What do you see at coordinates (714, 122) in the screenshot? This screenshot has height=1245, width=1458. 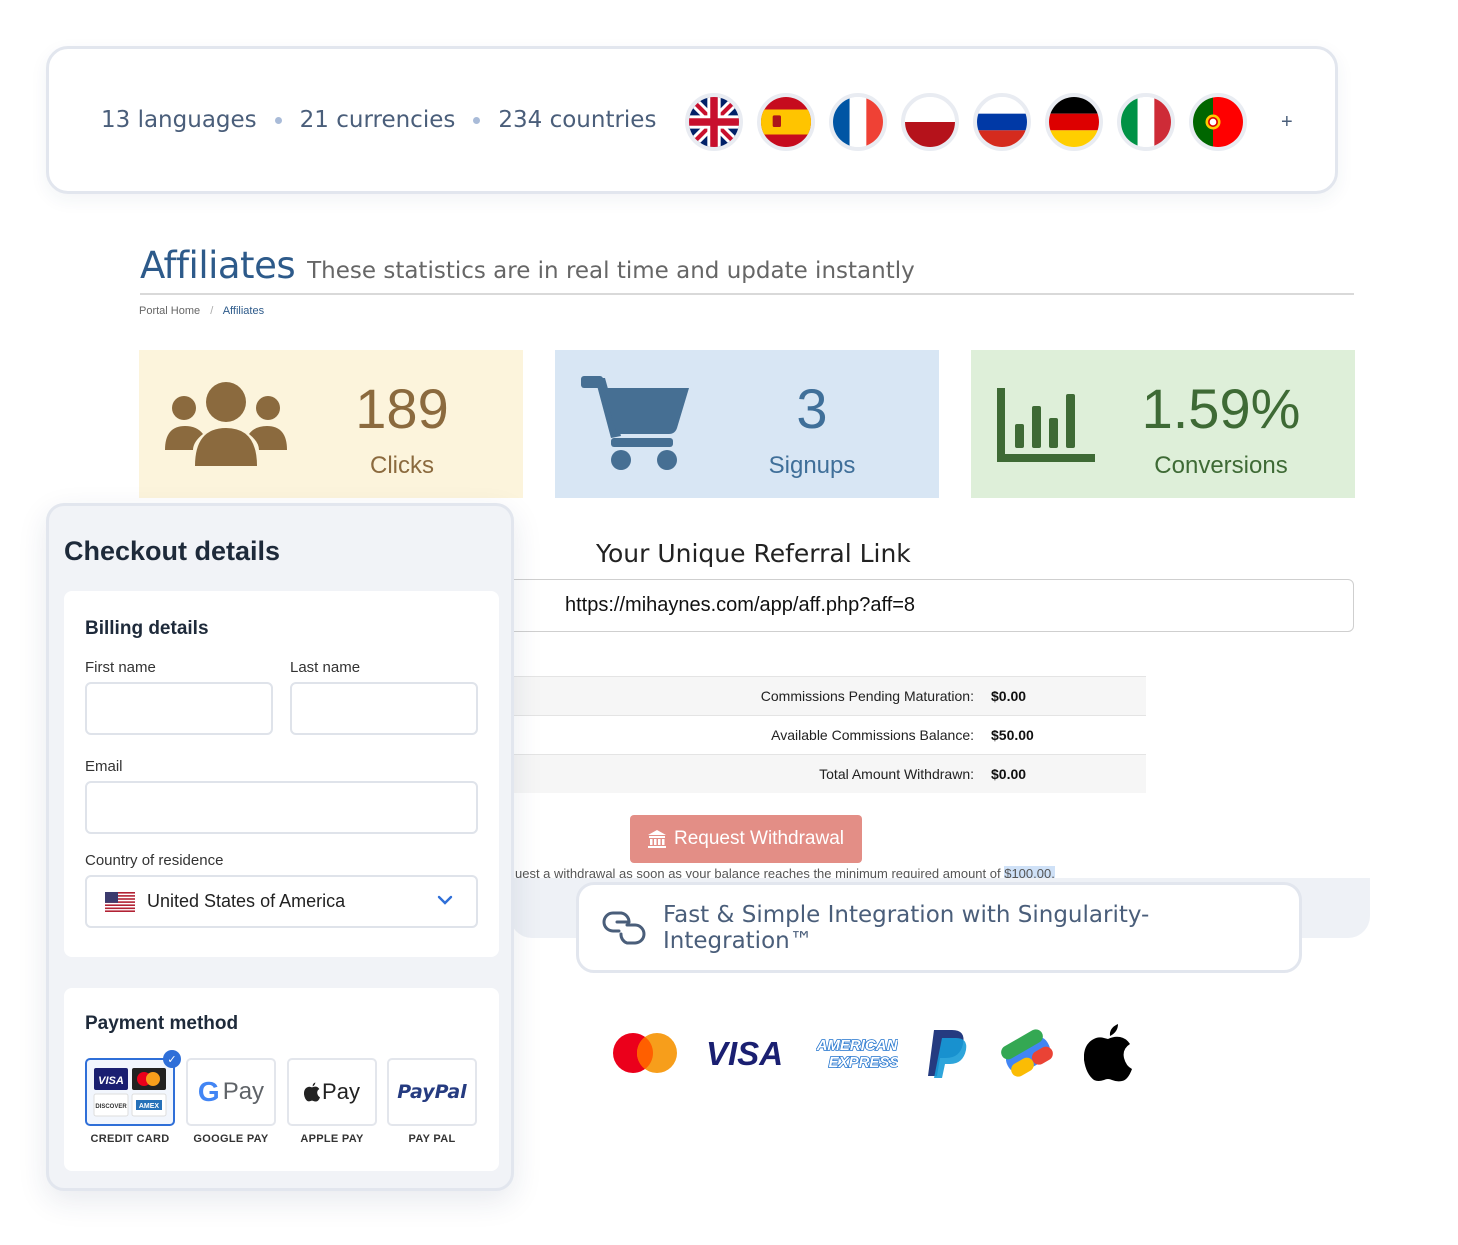 I see `uk-flag-icon` at bounding box center [714, 122].